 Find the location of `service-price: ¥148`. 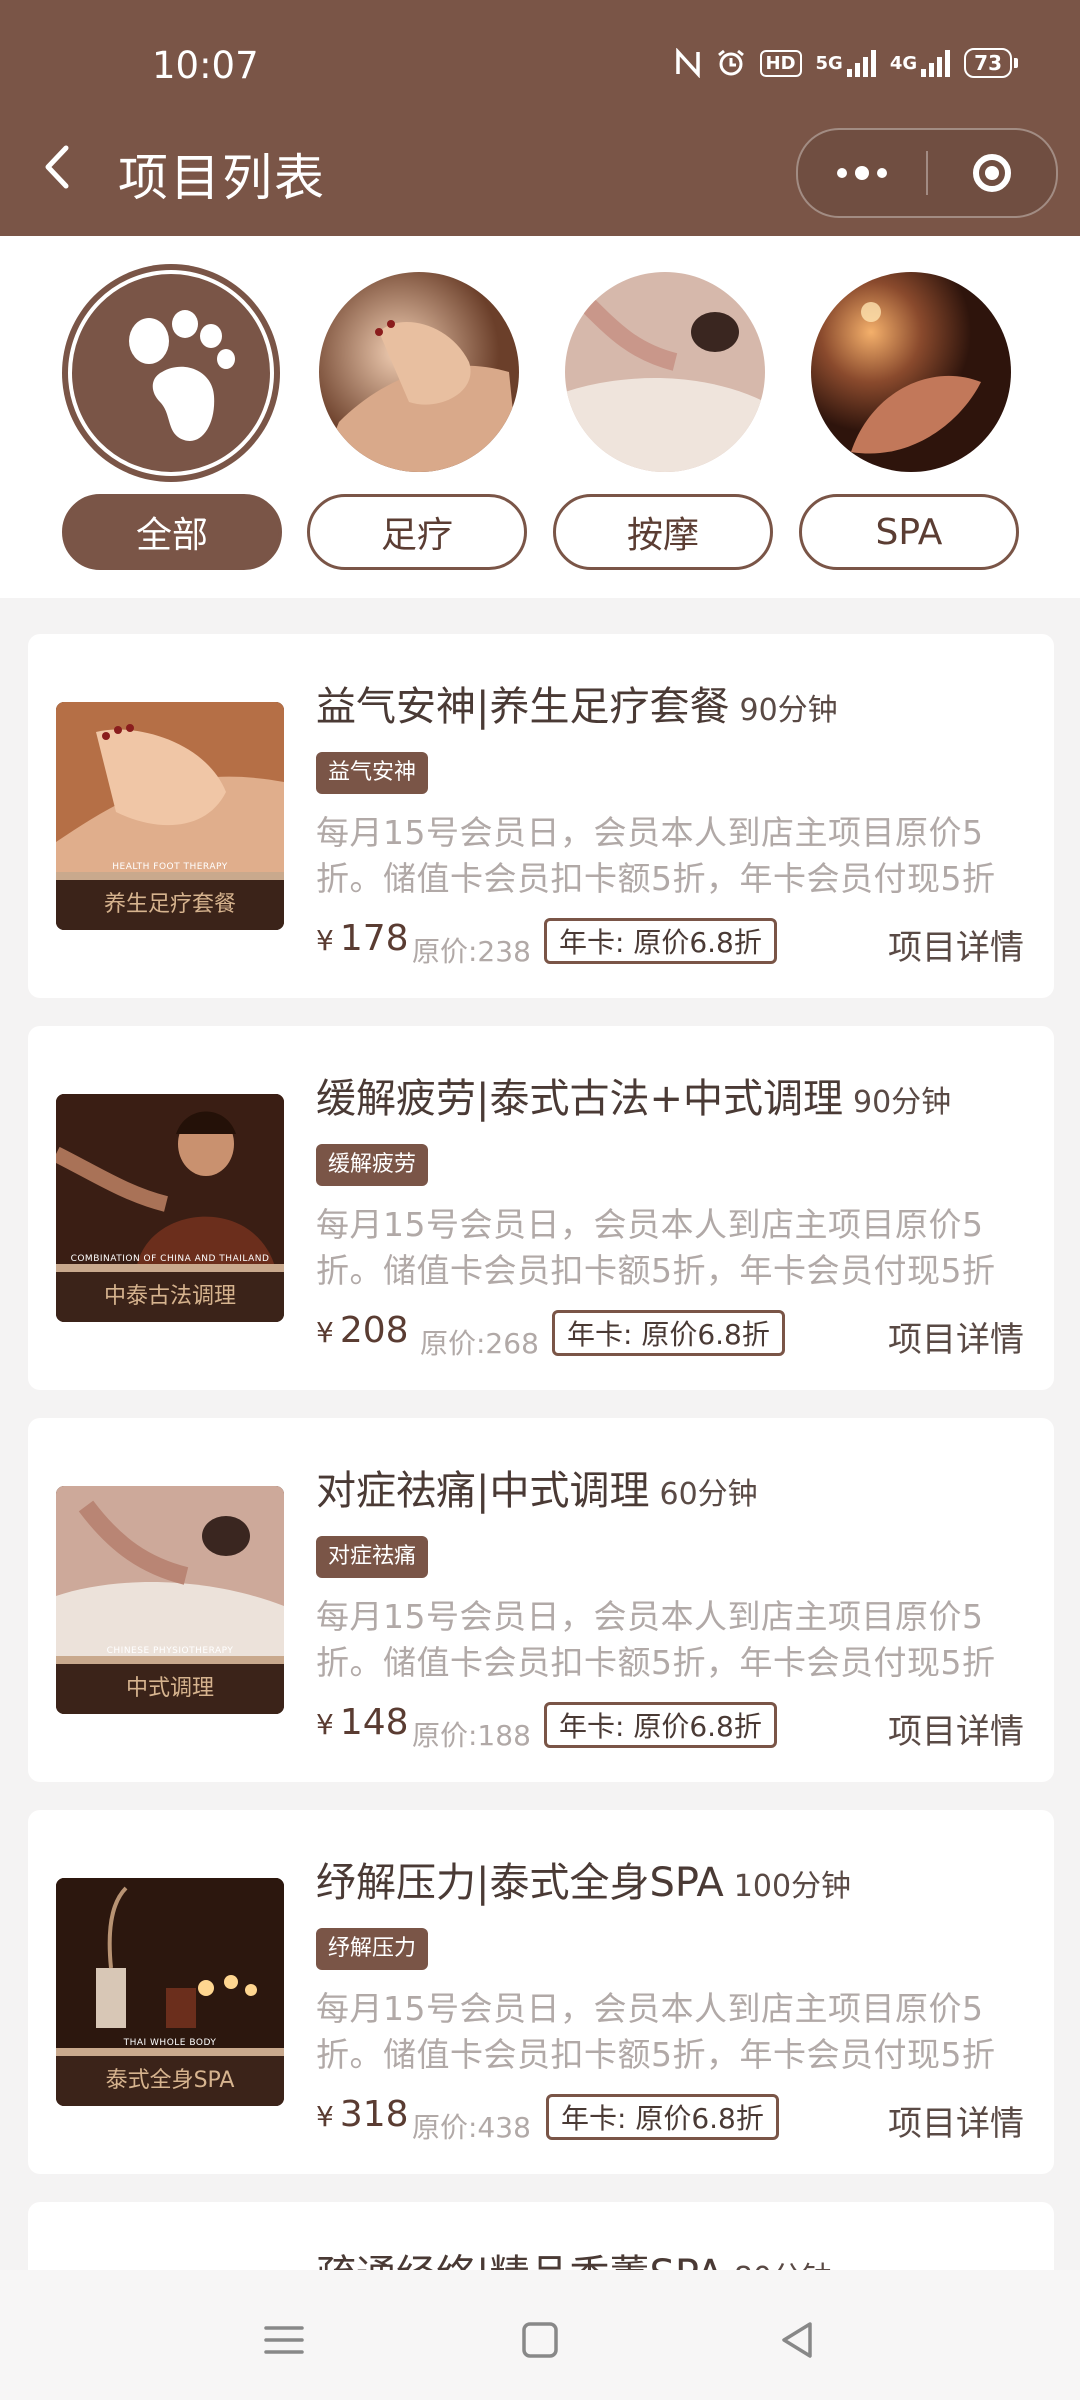

service-price: ¥148 is located at coordinates (362, 1722).